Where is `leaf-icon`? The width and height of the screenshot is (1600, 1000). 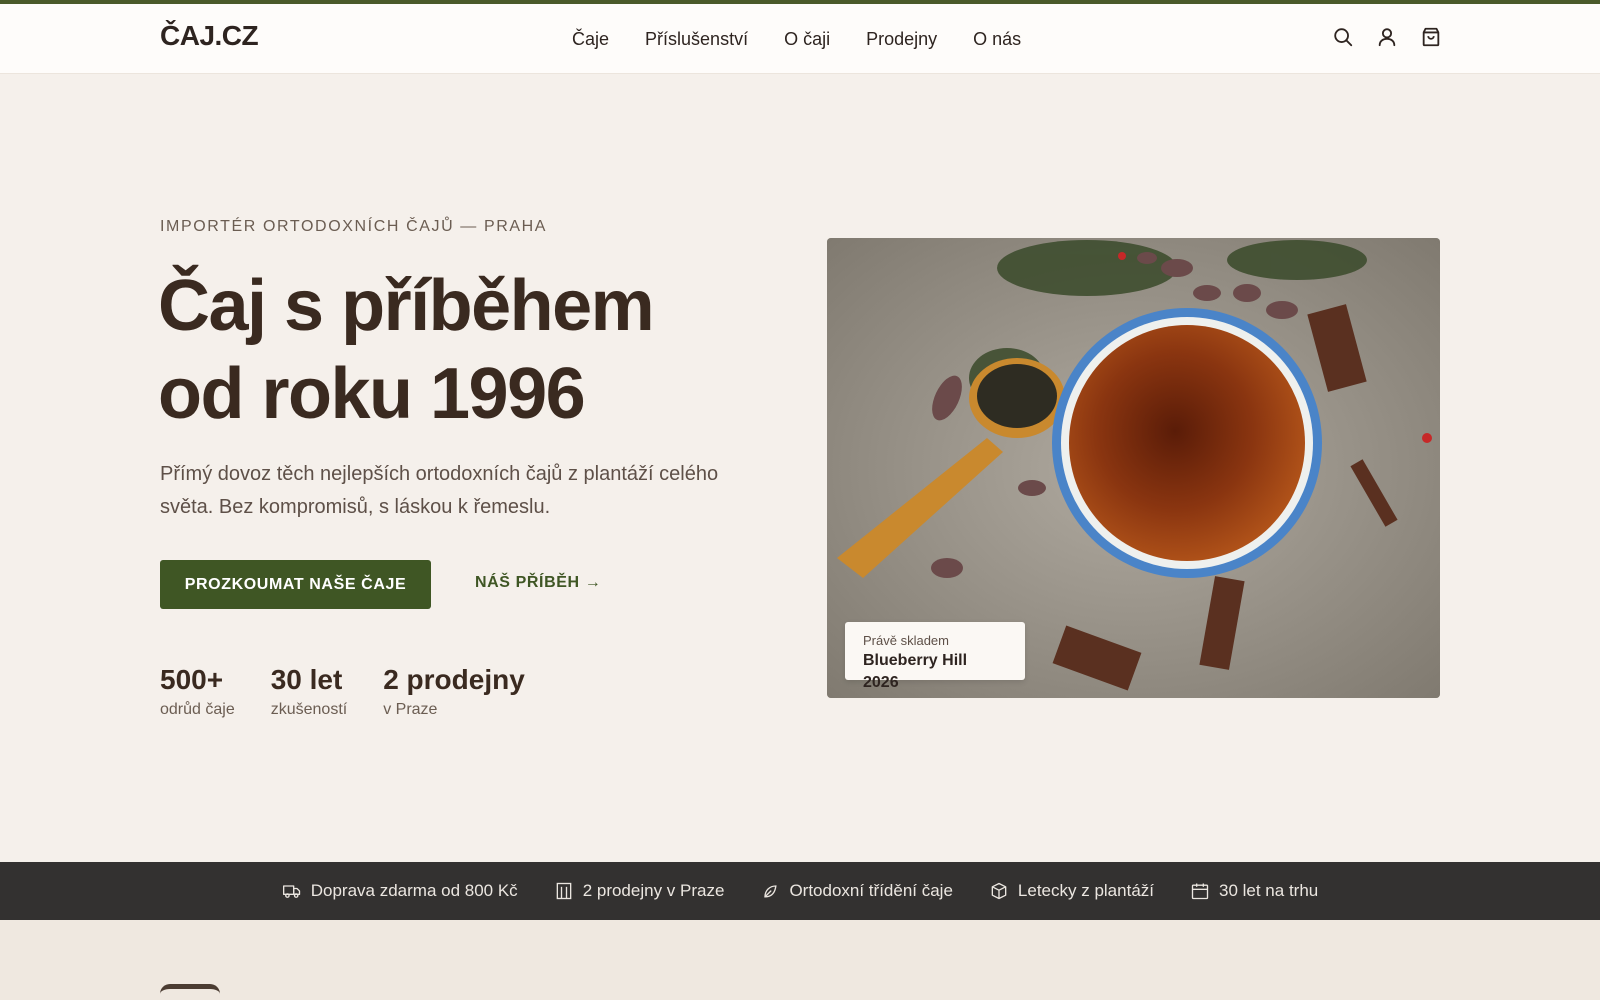
leaf-icon is located at coordinates (770, 891).